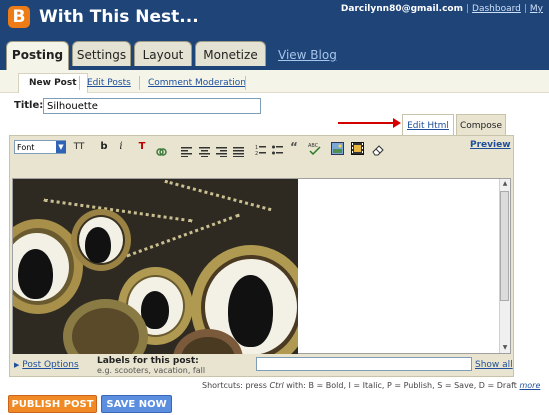  Describe the element at coordinates (481, 125) in the screenshot. I see `tab-compose: Compose` at that location.